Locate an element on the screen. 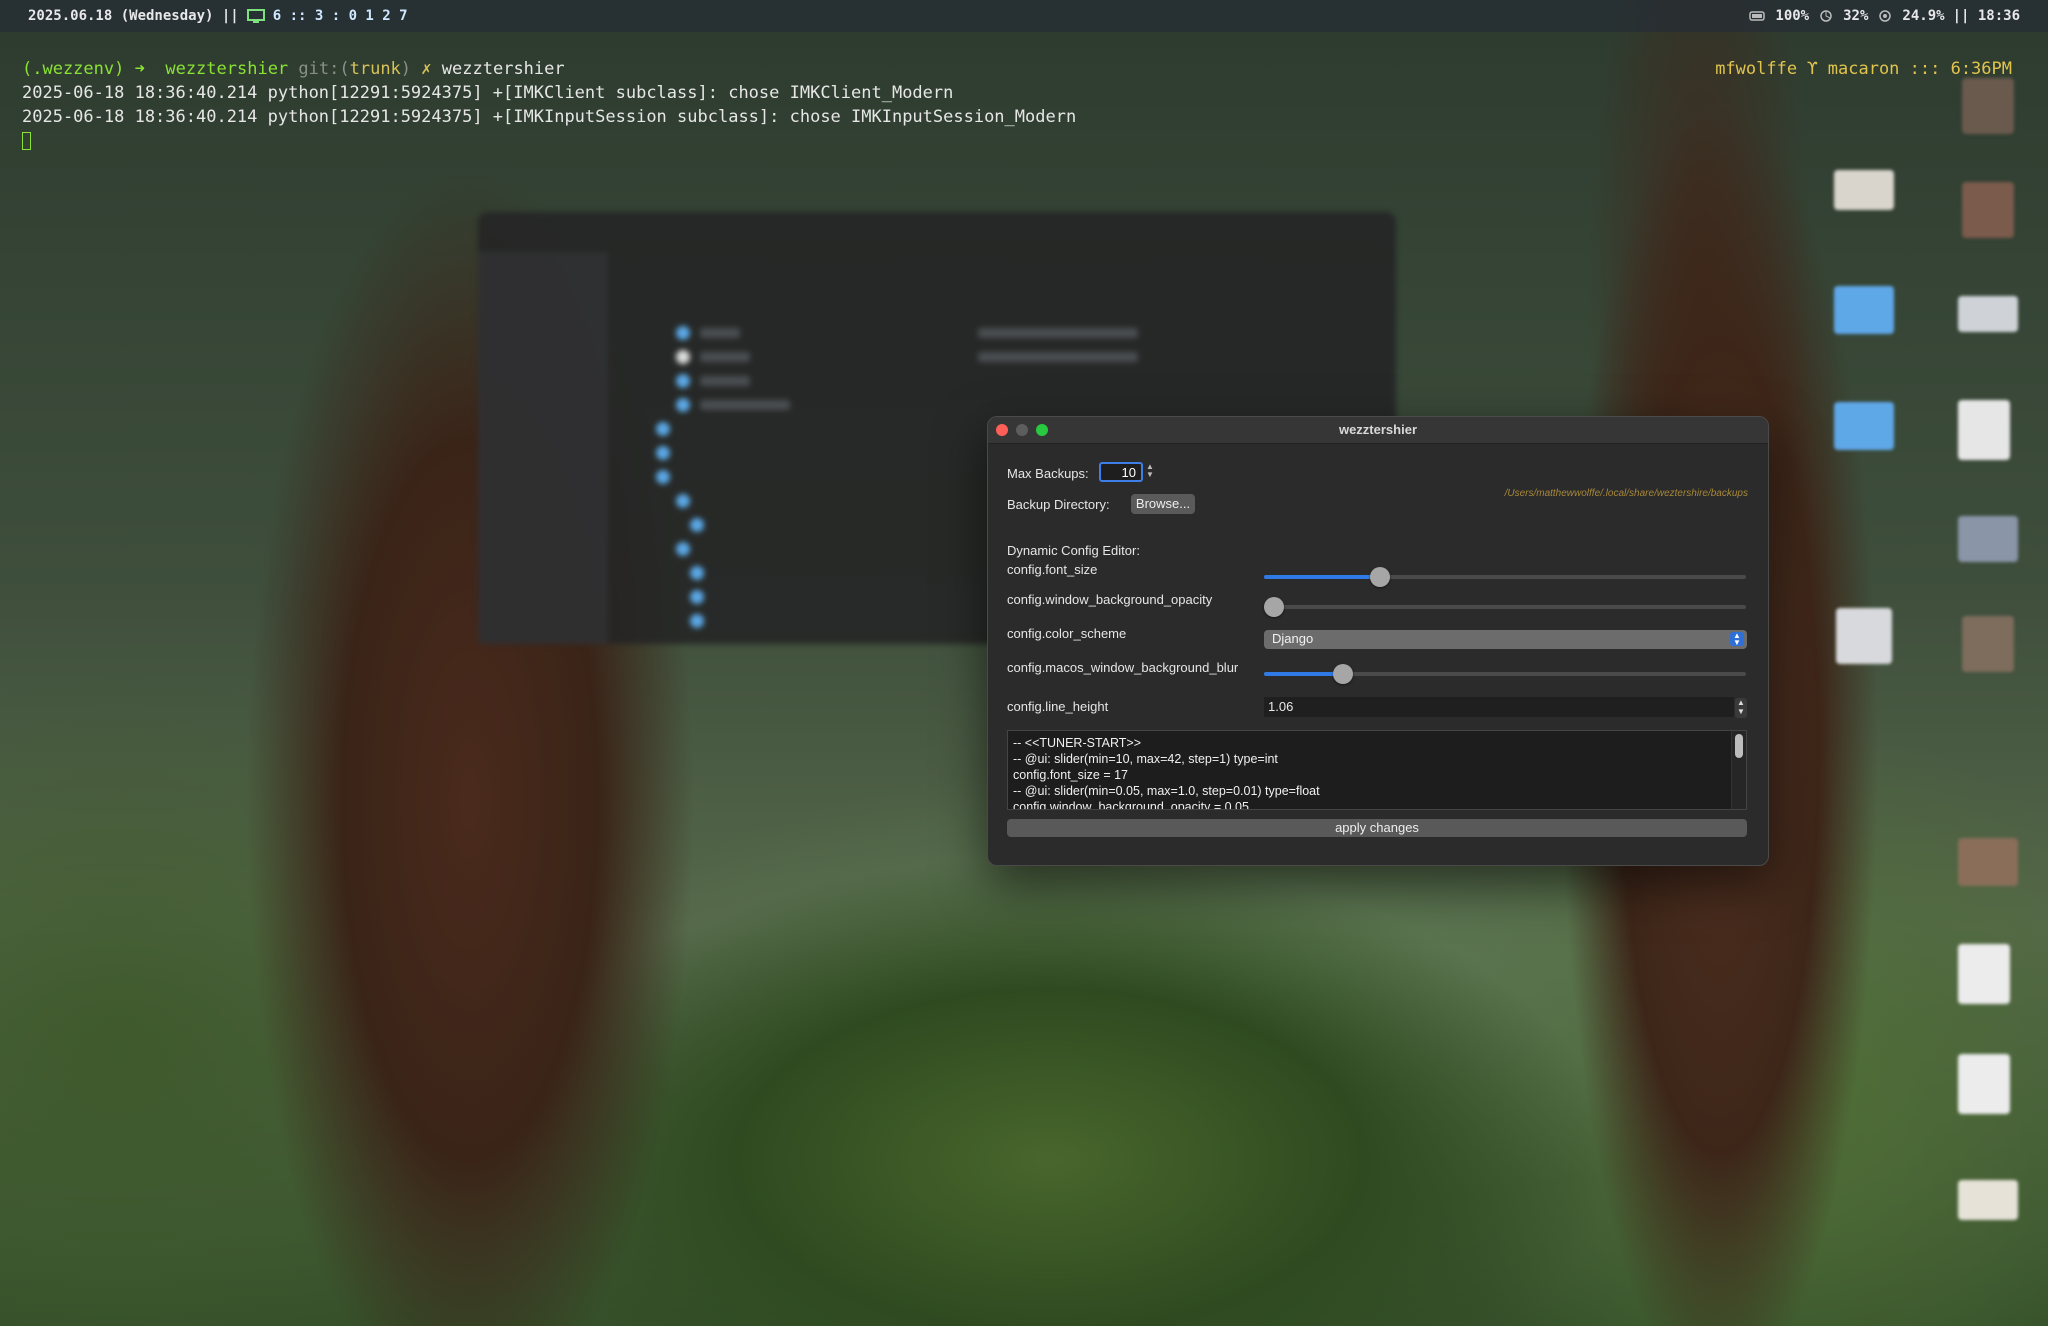 The width and height of the screenshot is (2048, 1326). color-scheme-label: config.color_scheme is located at coordinates (1067, 633).